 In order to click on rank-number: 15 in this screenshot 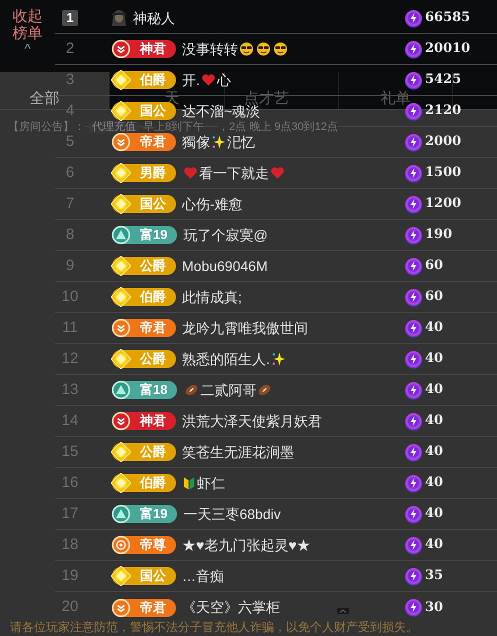, I will do `click(70, 452)`.